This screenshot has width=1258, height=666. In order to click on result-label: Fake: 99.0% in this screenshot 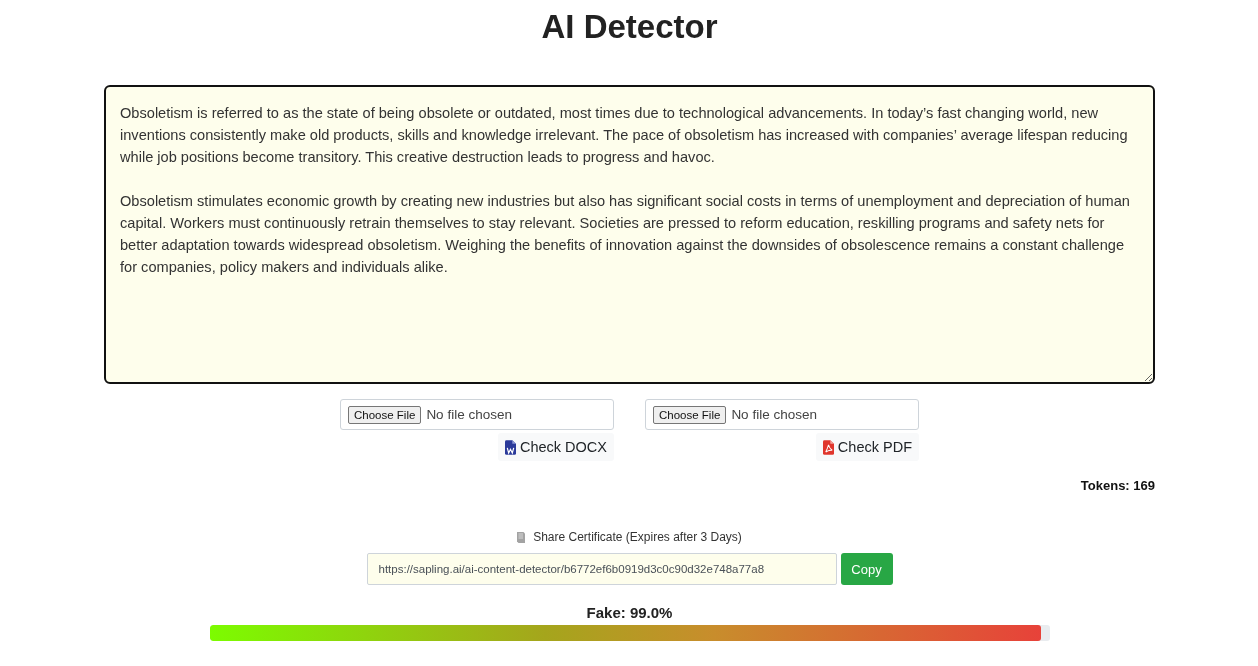, I will do `click(629, 613)`.